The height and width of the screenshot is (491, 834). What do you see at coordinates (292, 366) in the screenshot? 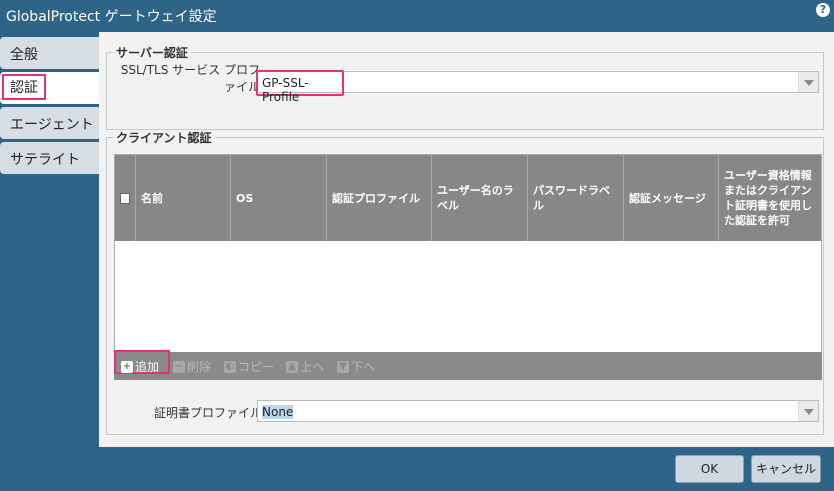
I see `arrow-up-icon: ▲` at bounding box center [292, 366].